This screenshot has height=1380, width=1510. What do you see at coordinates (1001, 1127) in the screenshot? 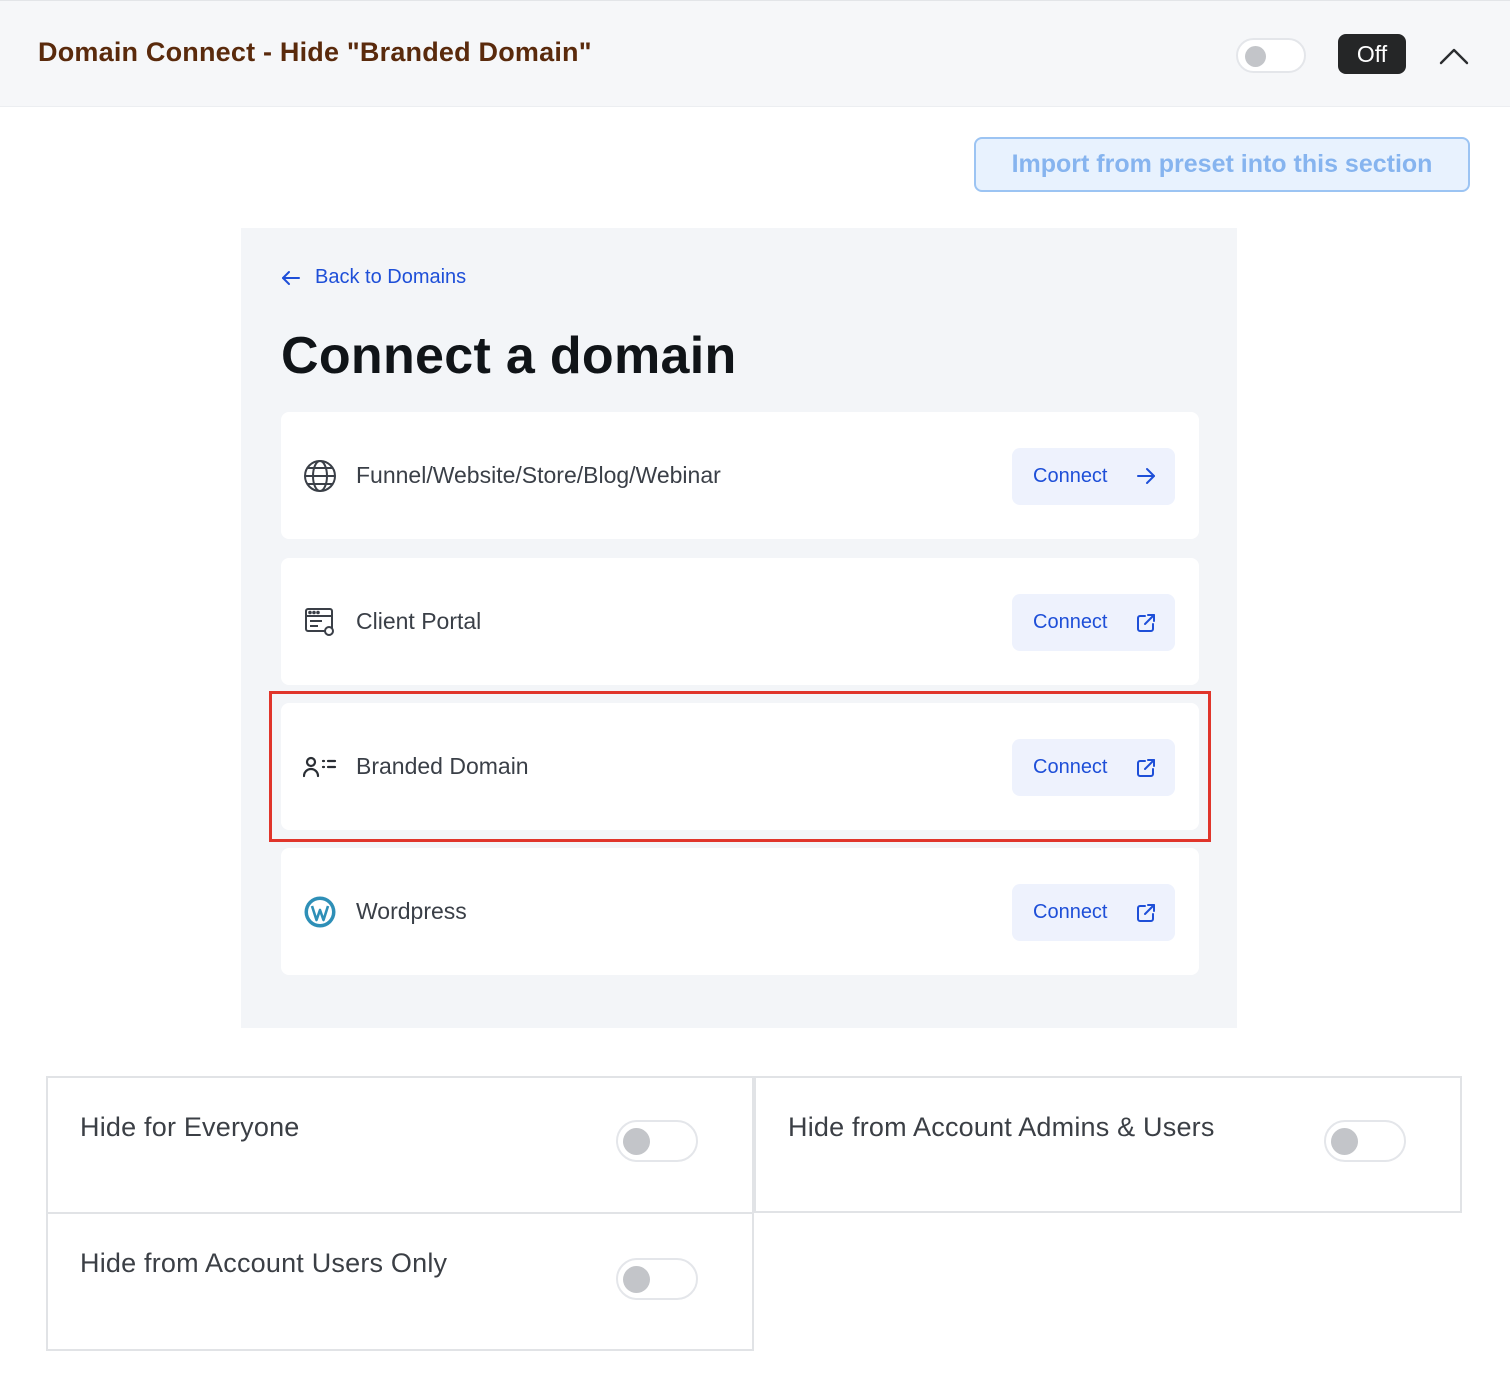
I see `option-label: Hide from Account Admins & Users` at bounding box center [1001, 1127].